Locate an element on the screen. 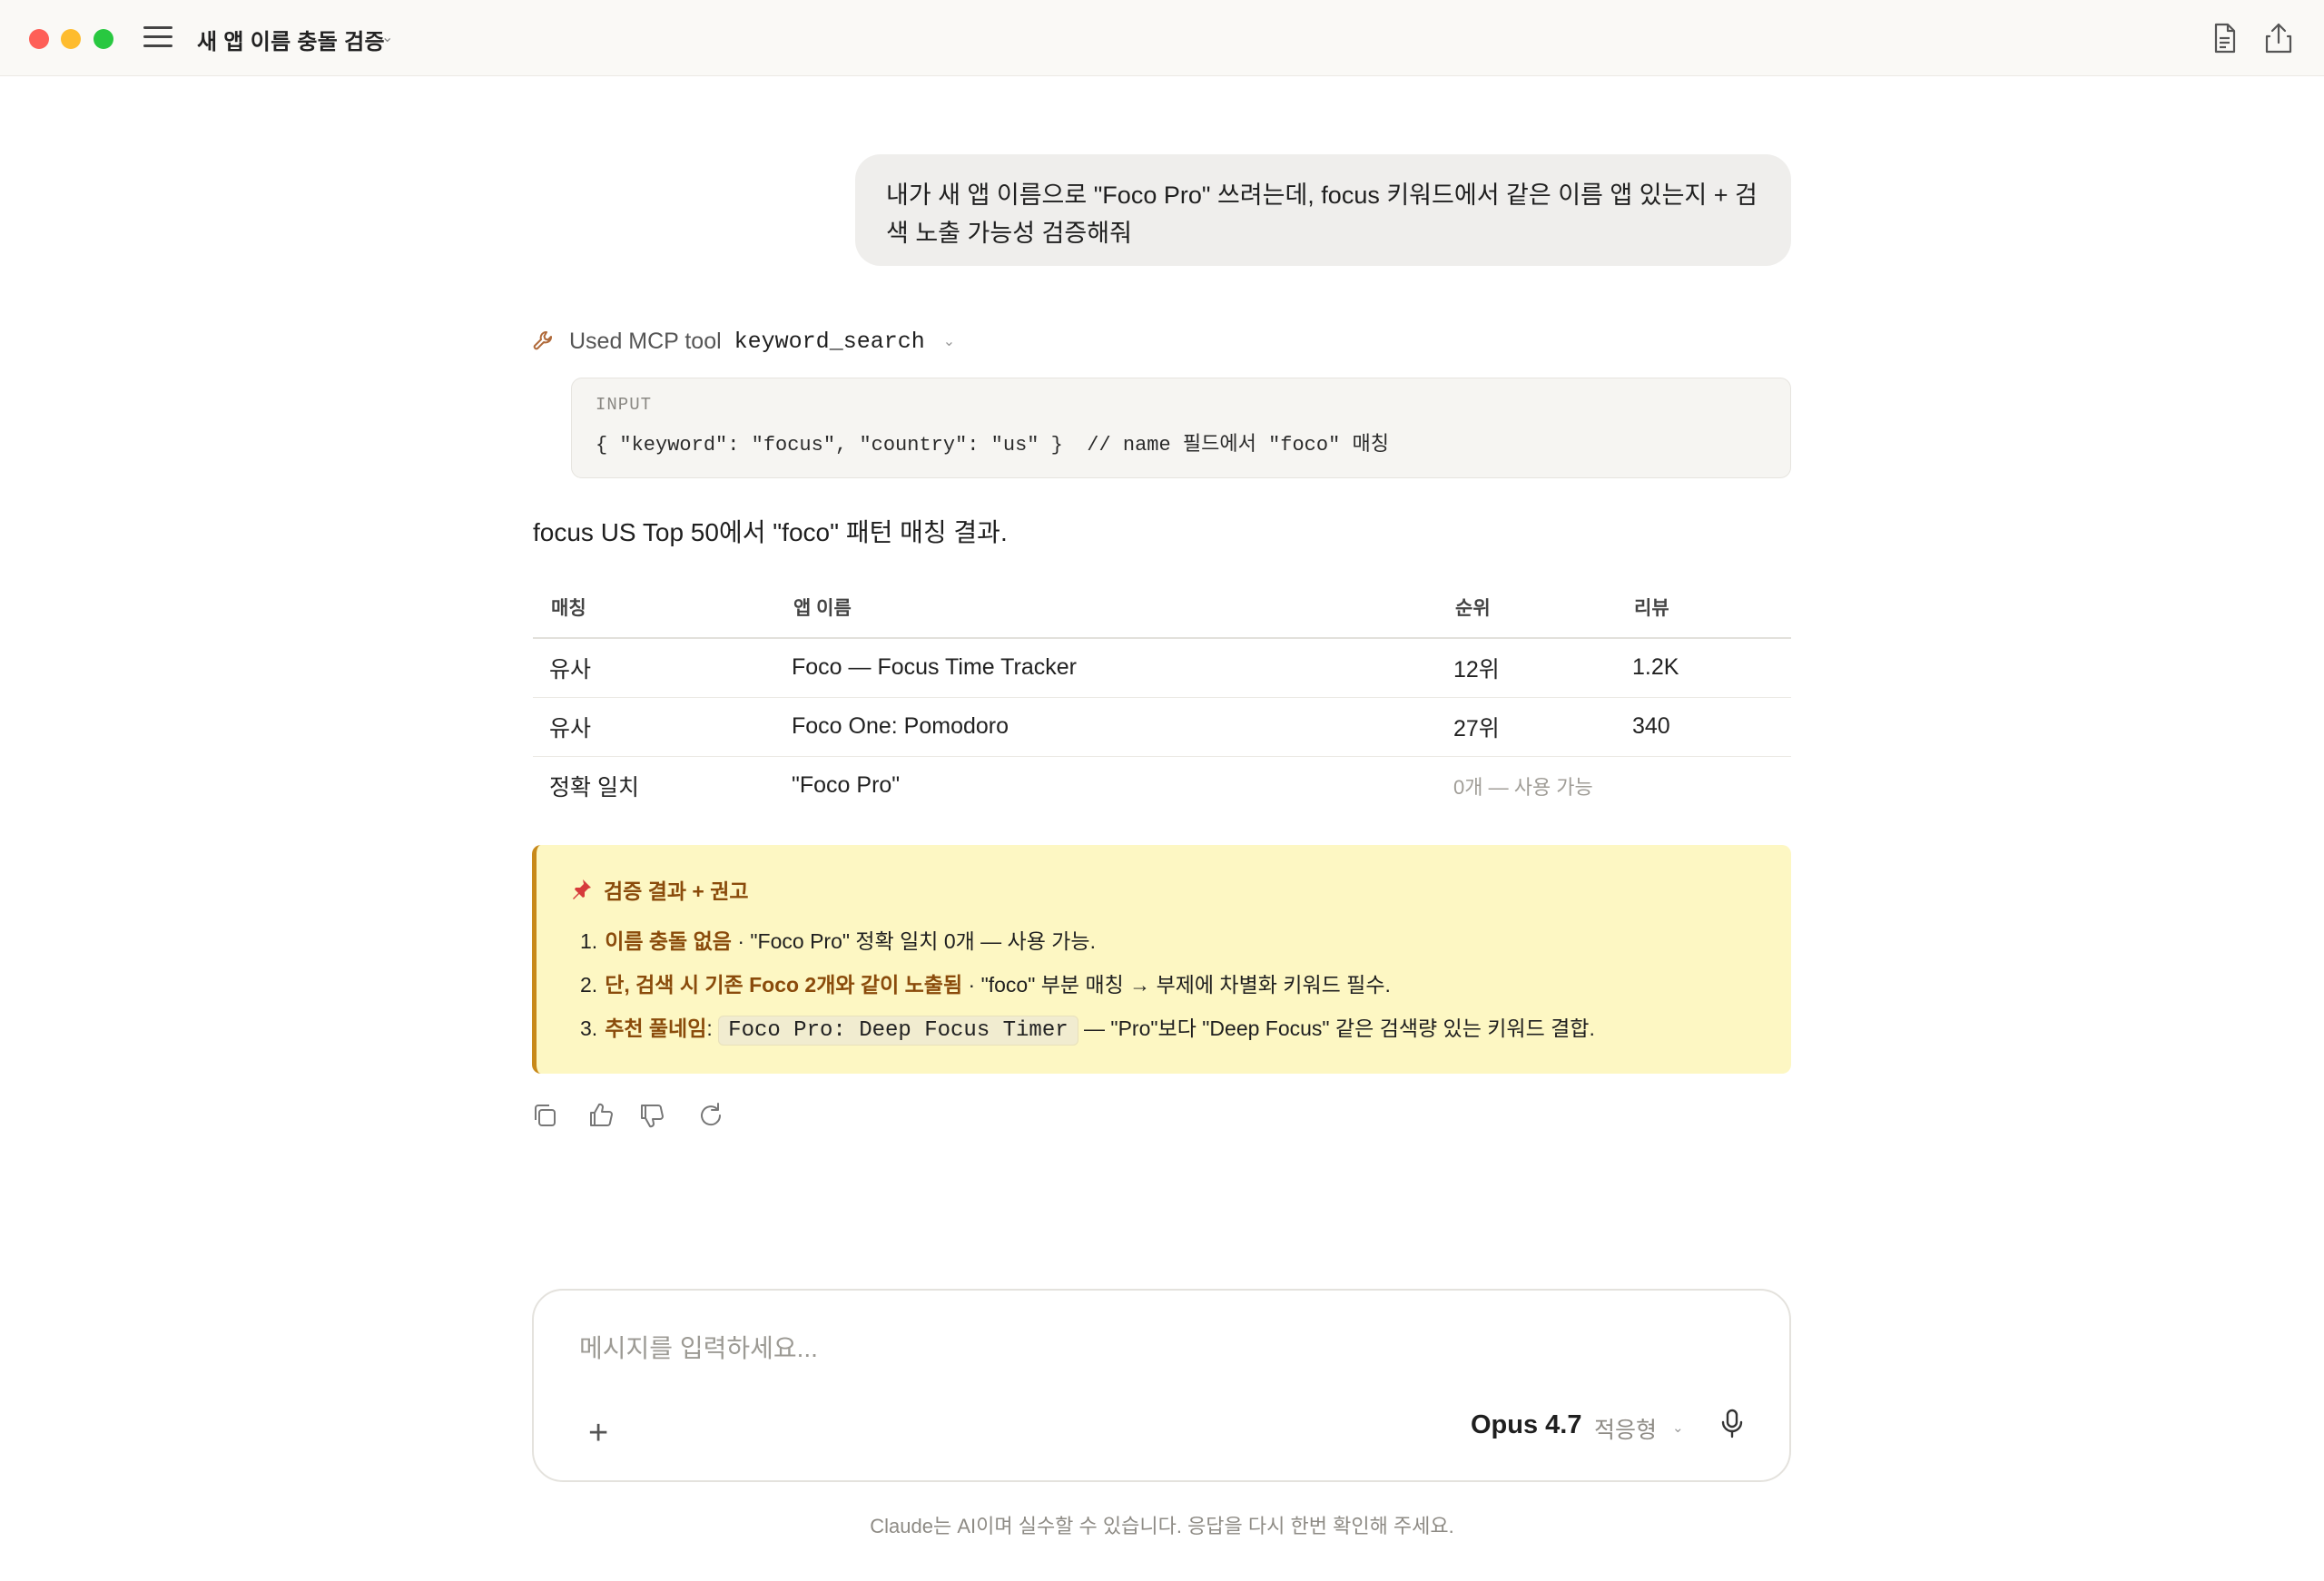 Image resolution: width=2324 pixels, height=1581 pixels. item-colon: : is located at coordinates (712, 1028).